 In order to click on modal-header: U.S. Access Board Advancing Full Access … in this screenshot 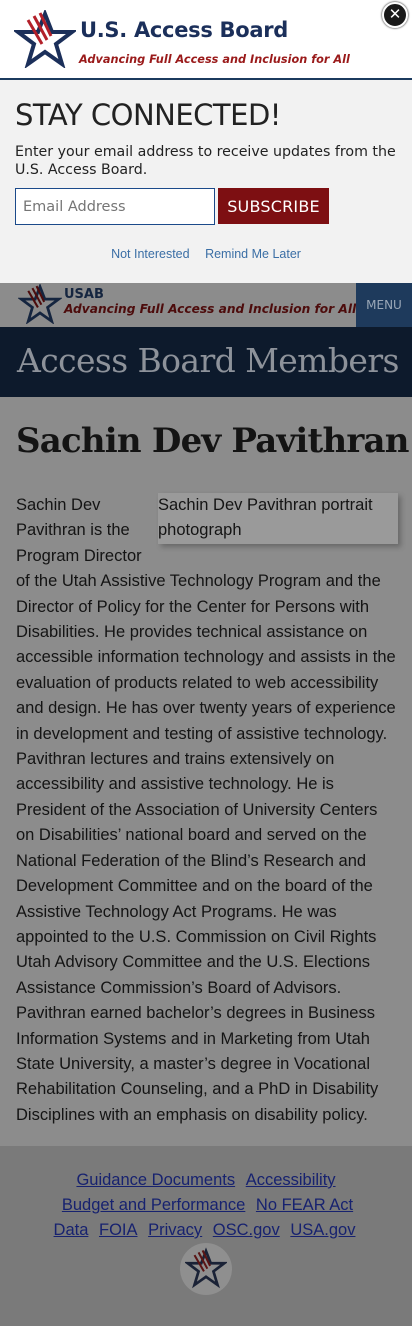, I will do `click(206, 40)`.